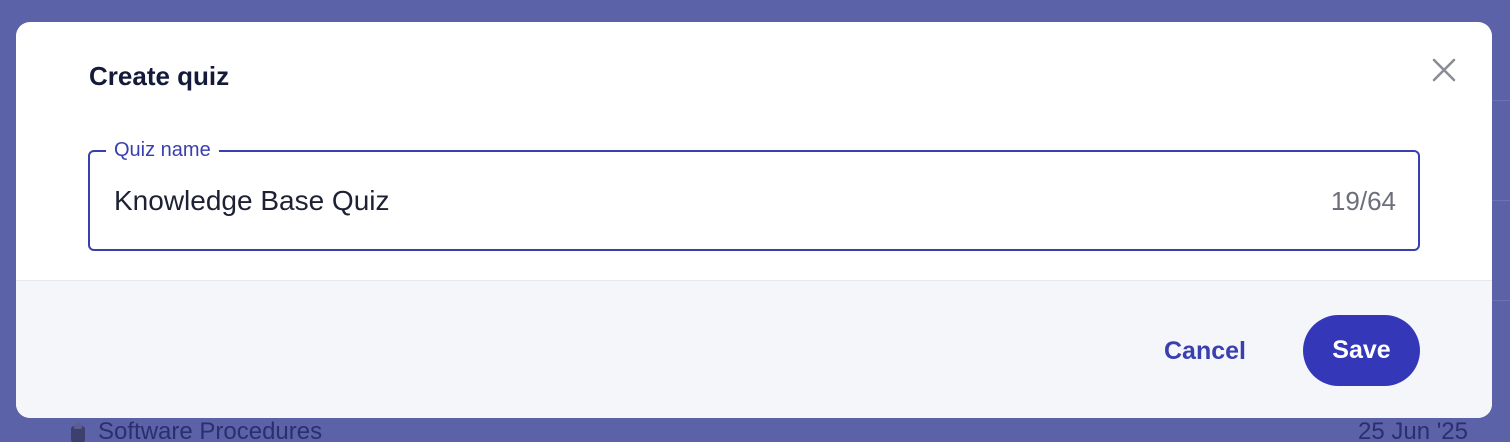  Describe the element at coordinates (78, 432) in the screenshot. I see `document-icon` at that location.